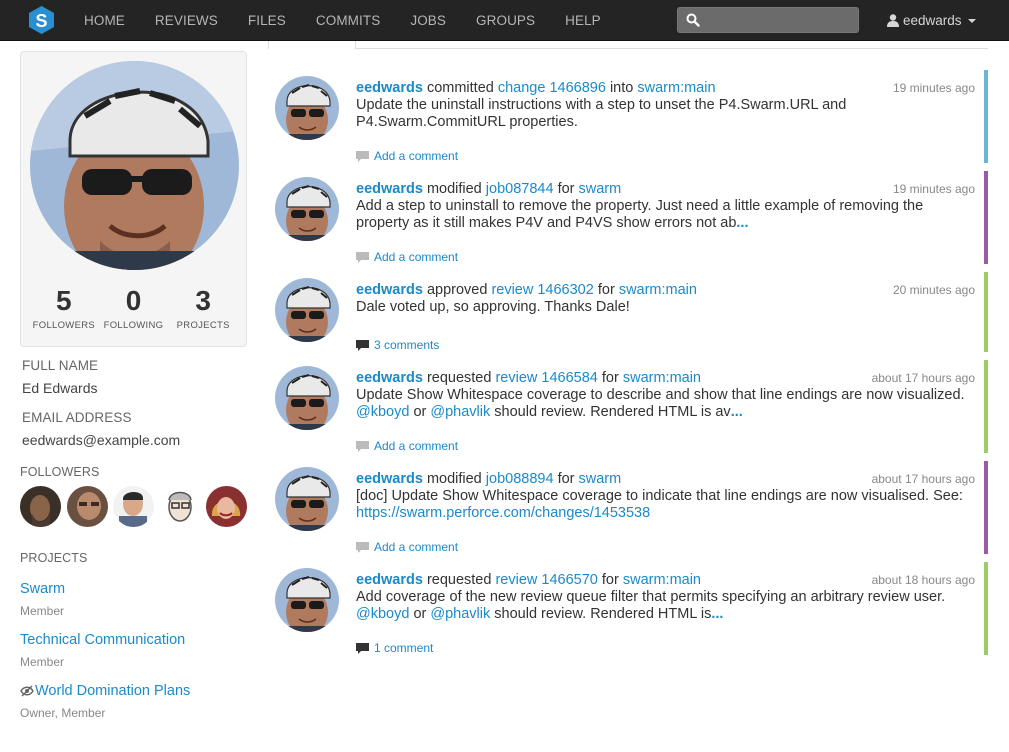  Describe the element at coordinates (428, 20) in the screenshot. I see `nav-jobs: JOBS` at that location.